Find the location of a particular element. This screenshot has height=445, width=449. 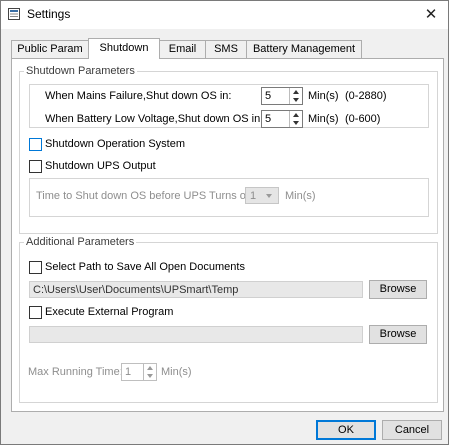

max-running-unit: Min(s) is located at coordinates (176, 372).